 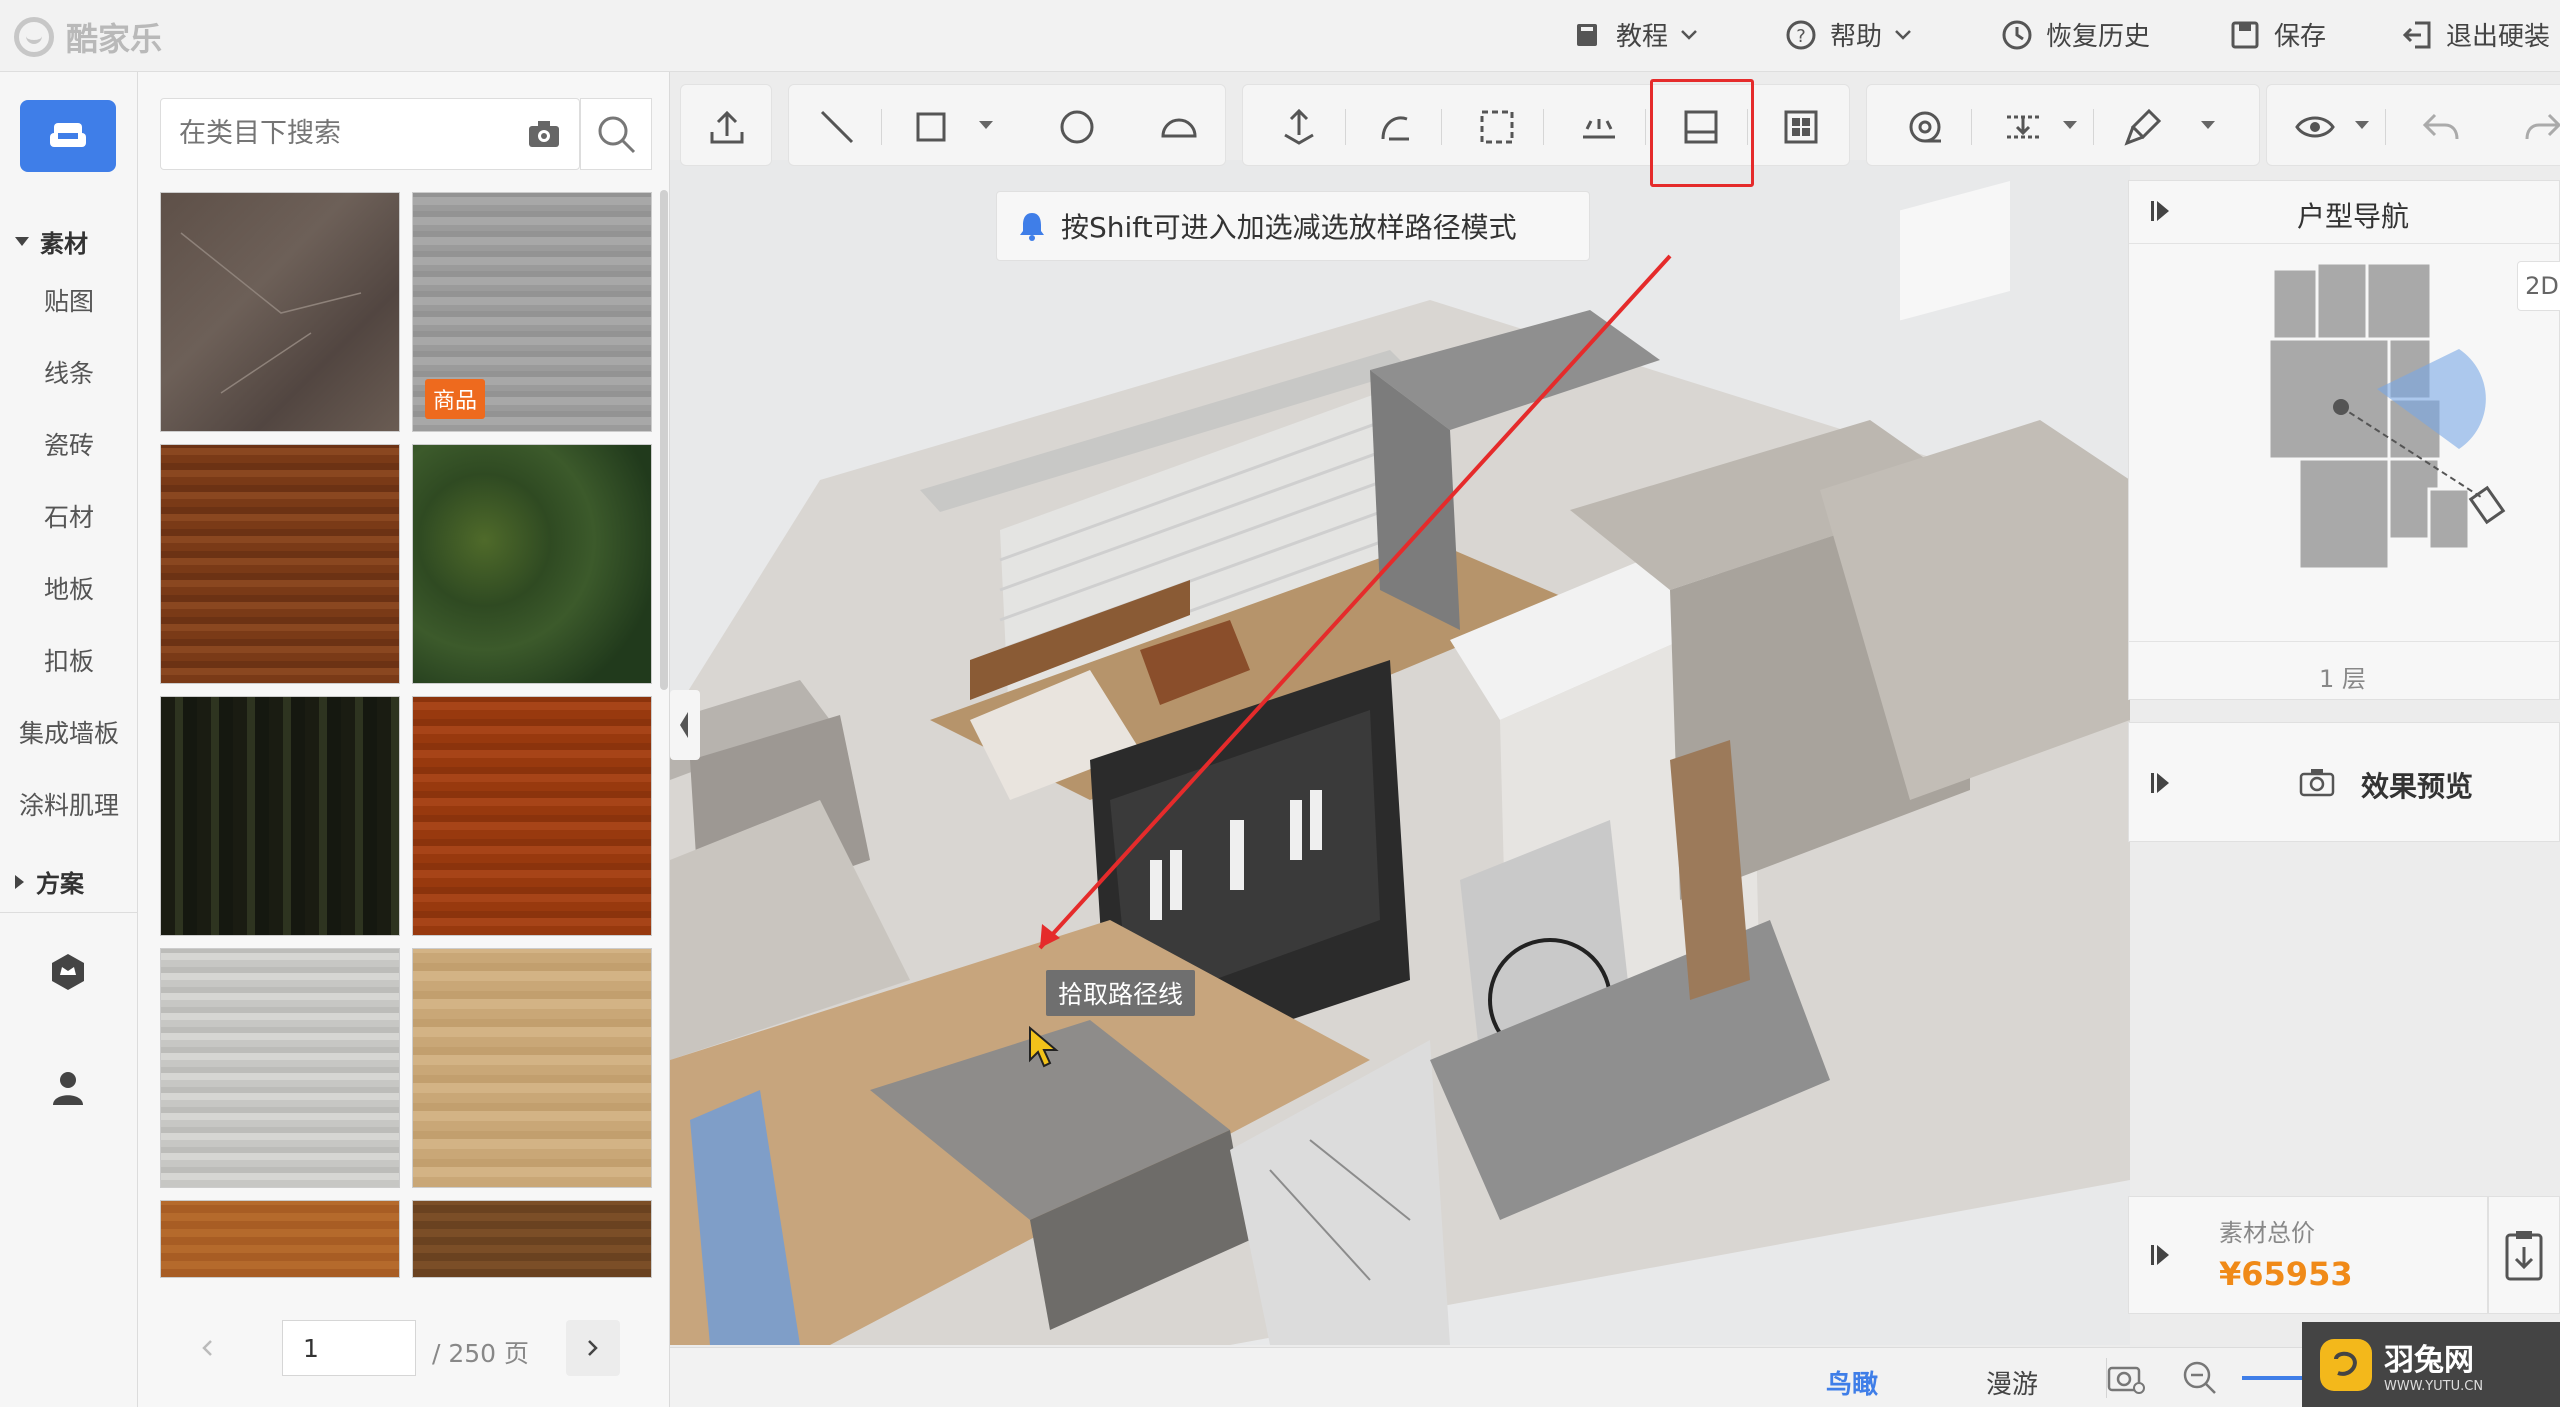 I want to click on user-icon, so click(x=68, y=1088).